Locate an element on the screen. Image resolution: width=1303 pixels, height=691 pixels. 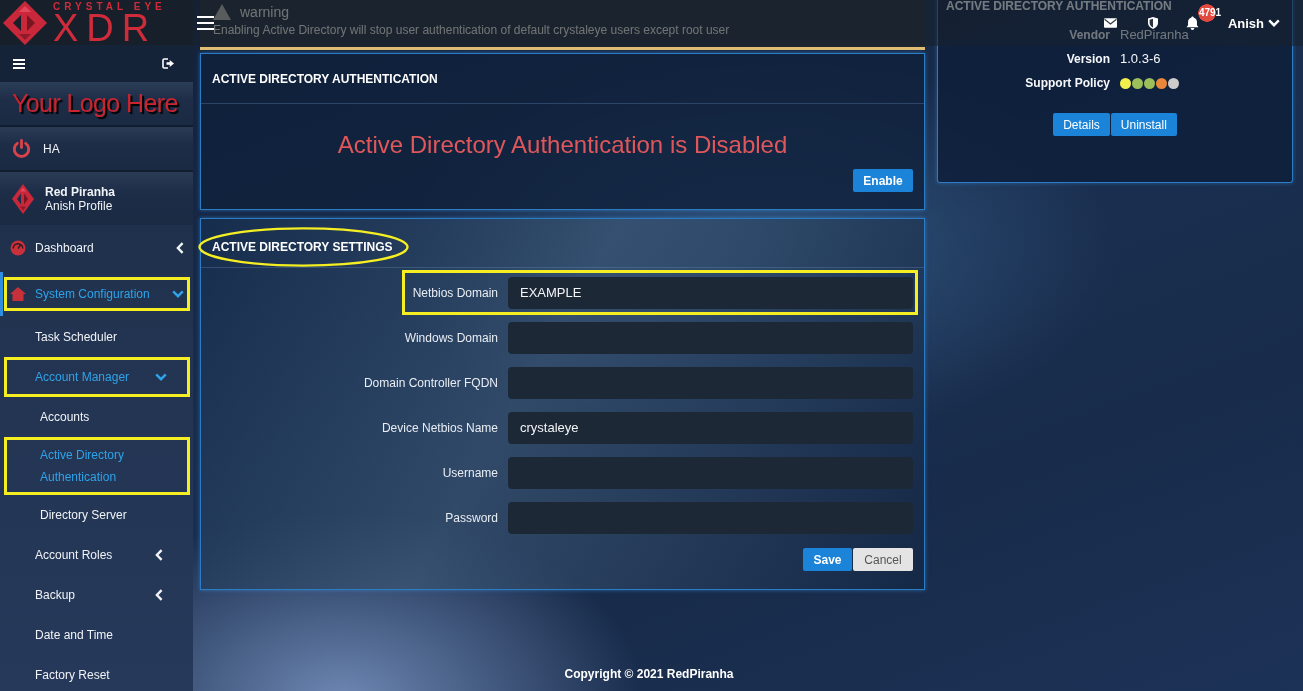
field-label: Domain Controller FQDN is located at coordinates (430, 382).